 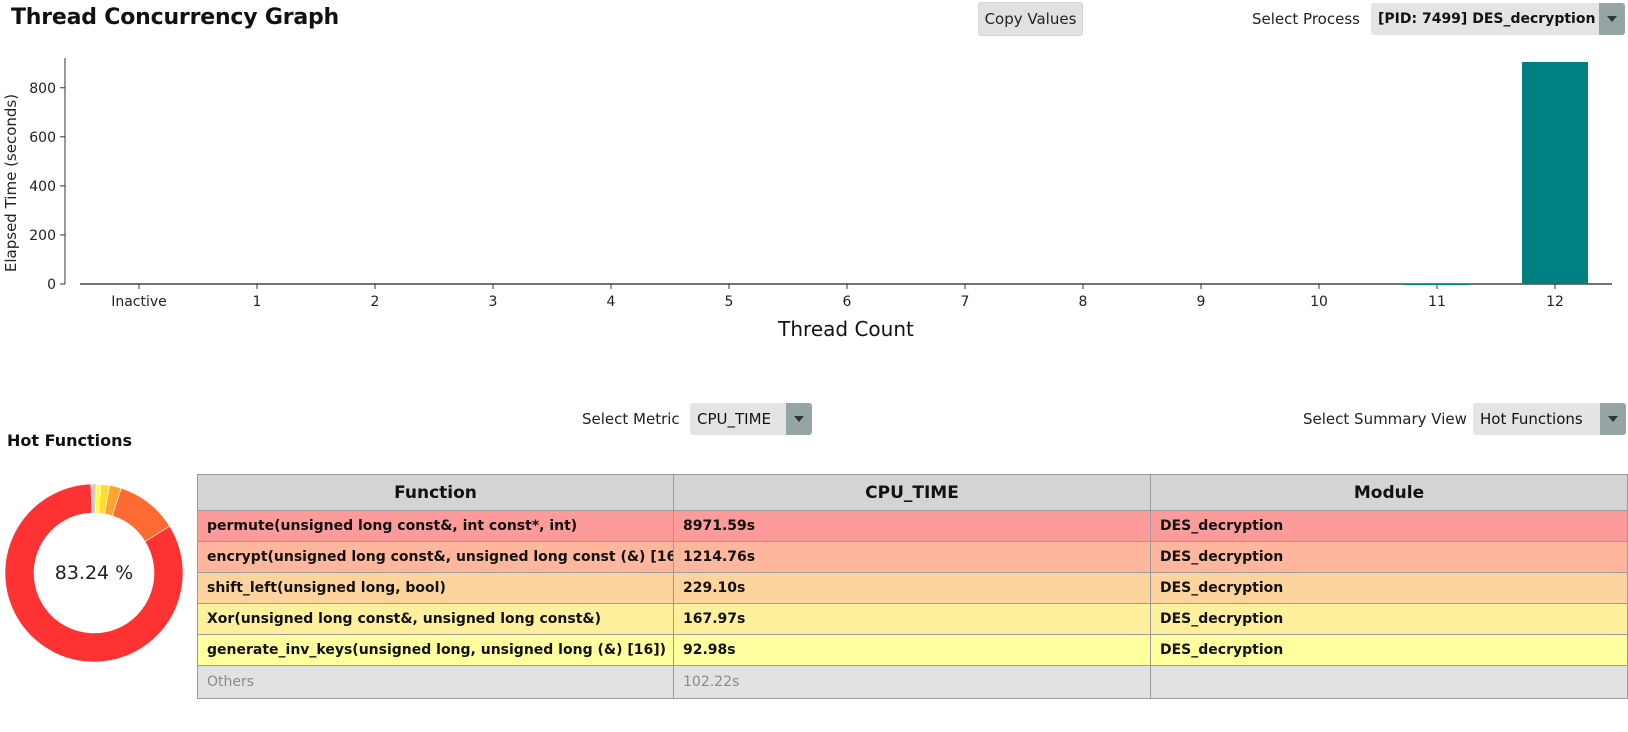 I want to click on summary-view-select-value: Hot Functions, so click(x=1531, y=419).